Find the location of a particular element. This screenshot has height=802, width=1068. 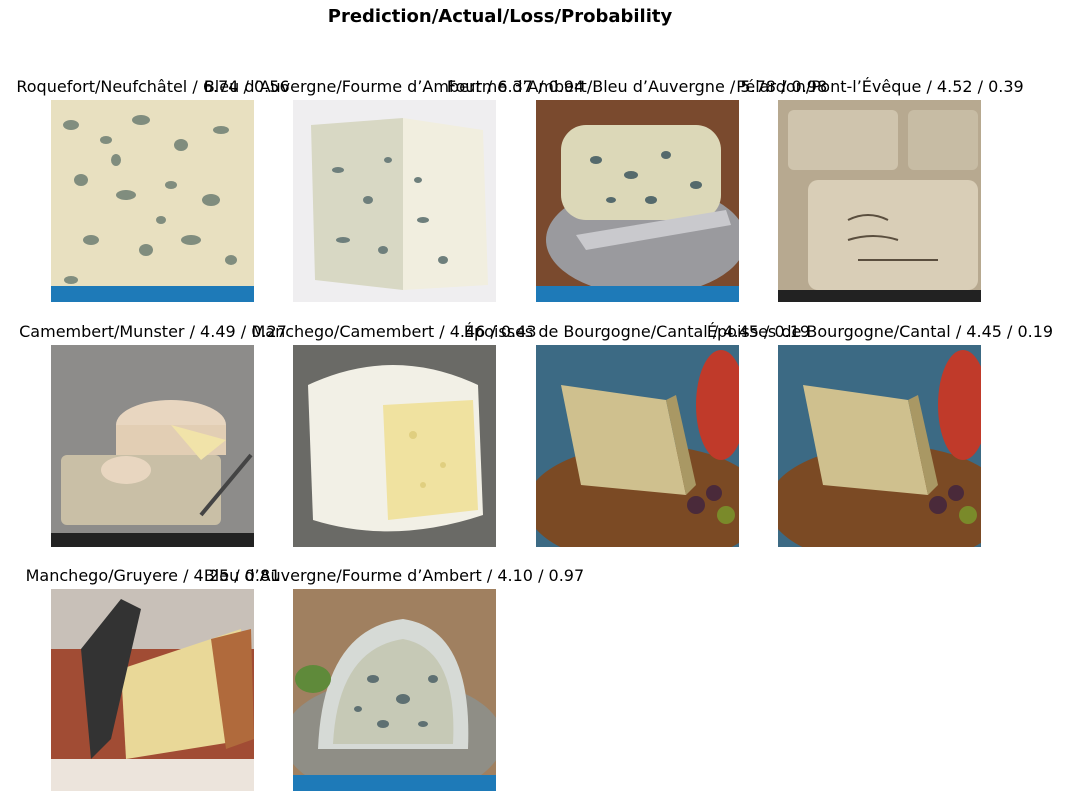

panel-title: Camembert/Munster / 4.49 / 0.27 is located at coordinates (153, 331).